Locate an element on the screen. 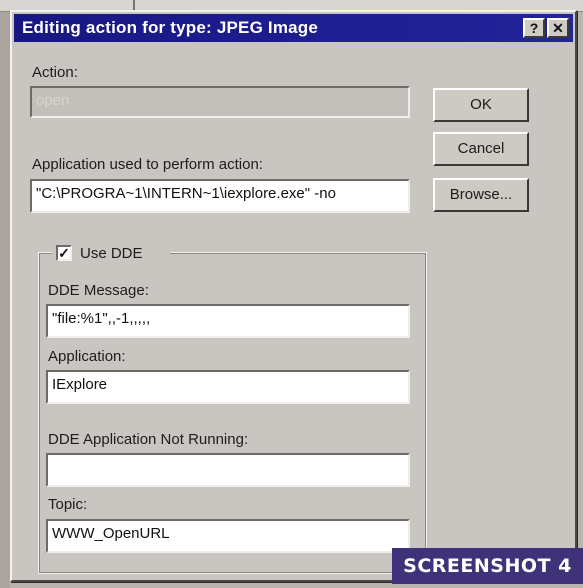 Image resolution: width=583 pixels, height=588 pixels. screenshot-badge: SCREENSHOT 4 is located at coordinates (487, 566).